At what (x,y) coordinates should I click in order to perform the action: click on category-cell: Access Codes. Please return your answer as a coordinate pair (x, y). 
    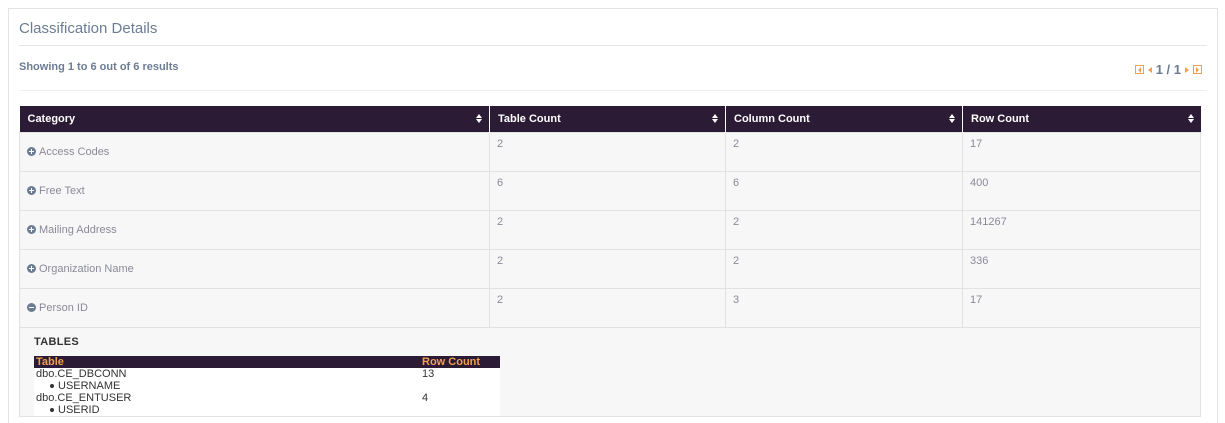
    Looking at the image, I should click on (254, 152).